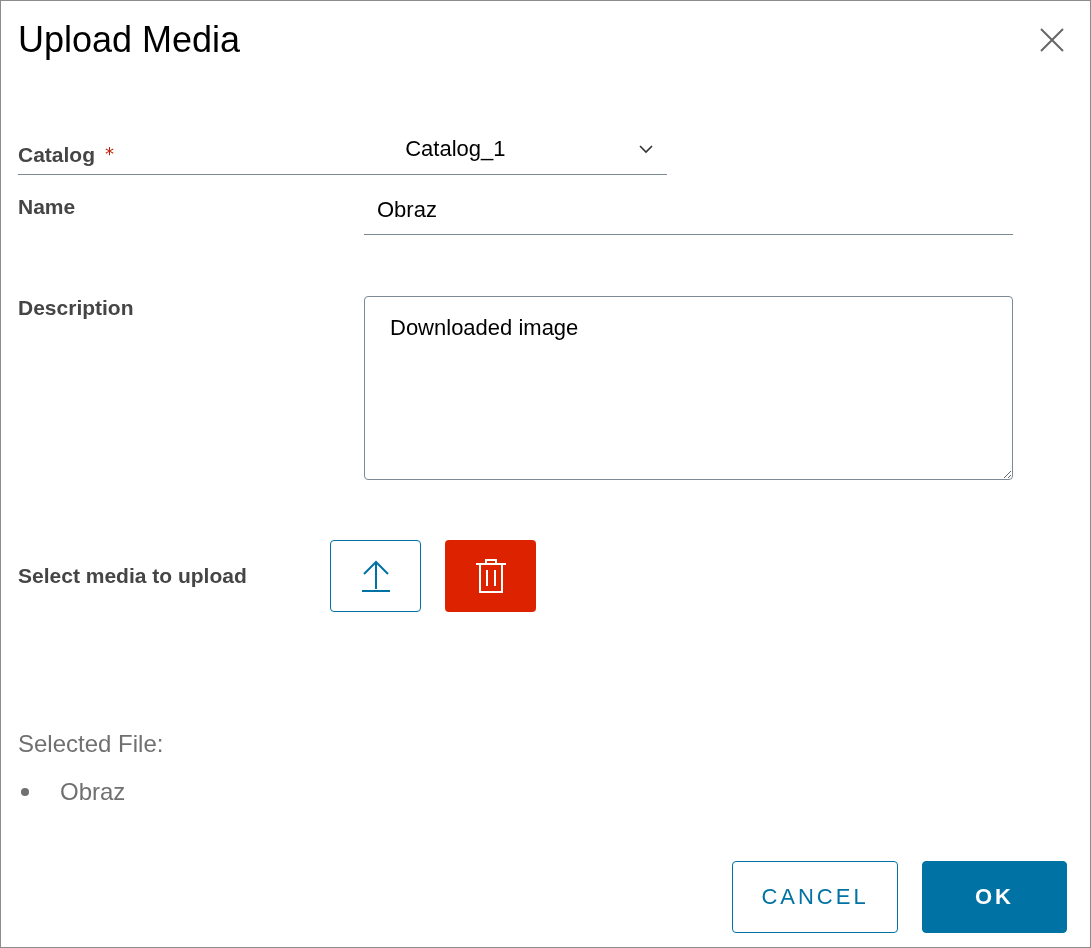  I want to click on field-label: Name, so click(47, 207).